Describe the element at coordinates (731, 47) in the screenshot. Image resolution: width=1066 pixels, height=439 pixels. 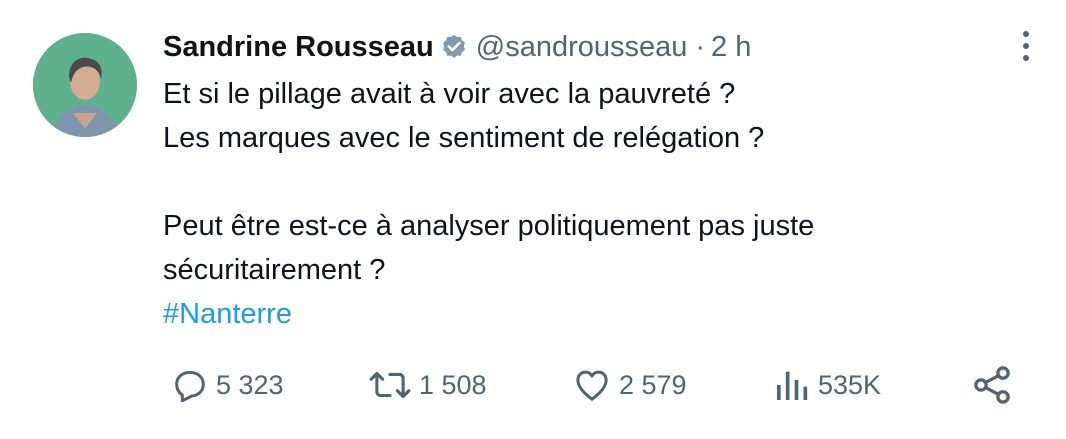
I see `timestamp: 2 h` at that location.